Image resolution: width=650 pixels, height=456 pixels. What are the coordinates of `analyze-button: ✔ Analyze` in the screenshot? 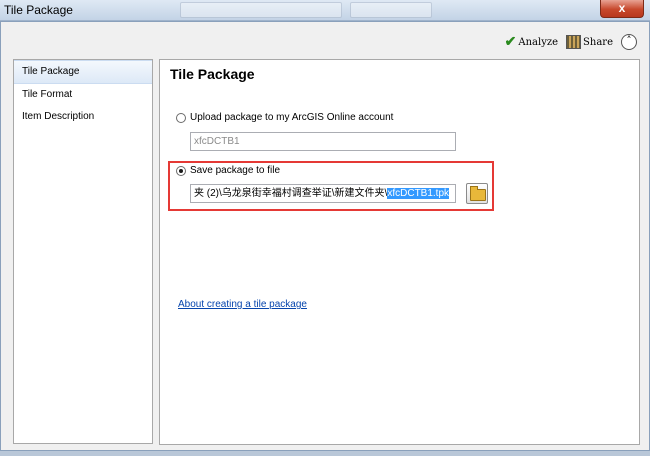 It's located at (531, 42).